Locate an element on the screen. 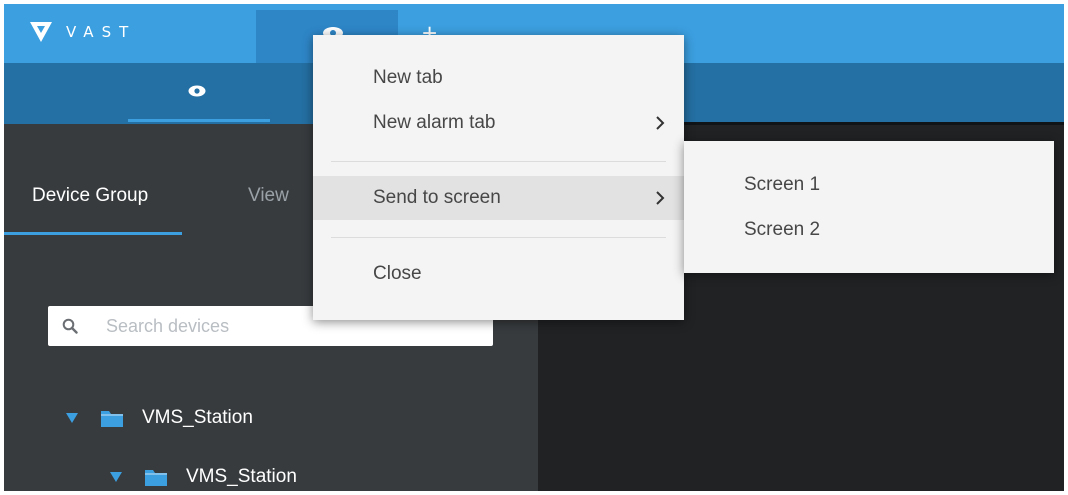 This screenshot has width=1068, height=495. brand-name: VAST is located at coordinates (101, 32).